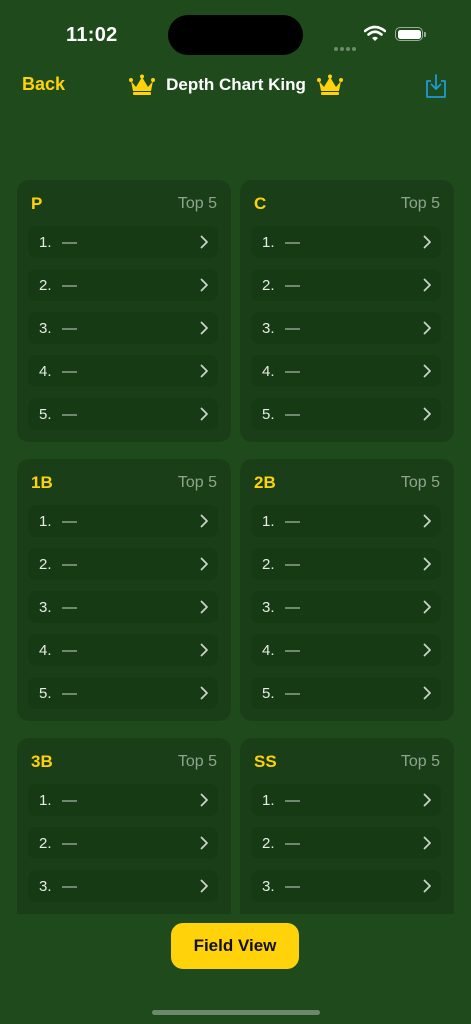  I want to click on navigation-bar: Back Depth Chart King, so click(235, 85).